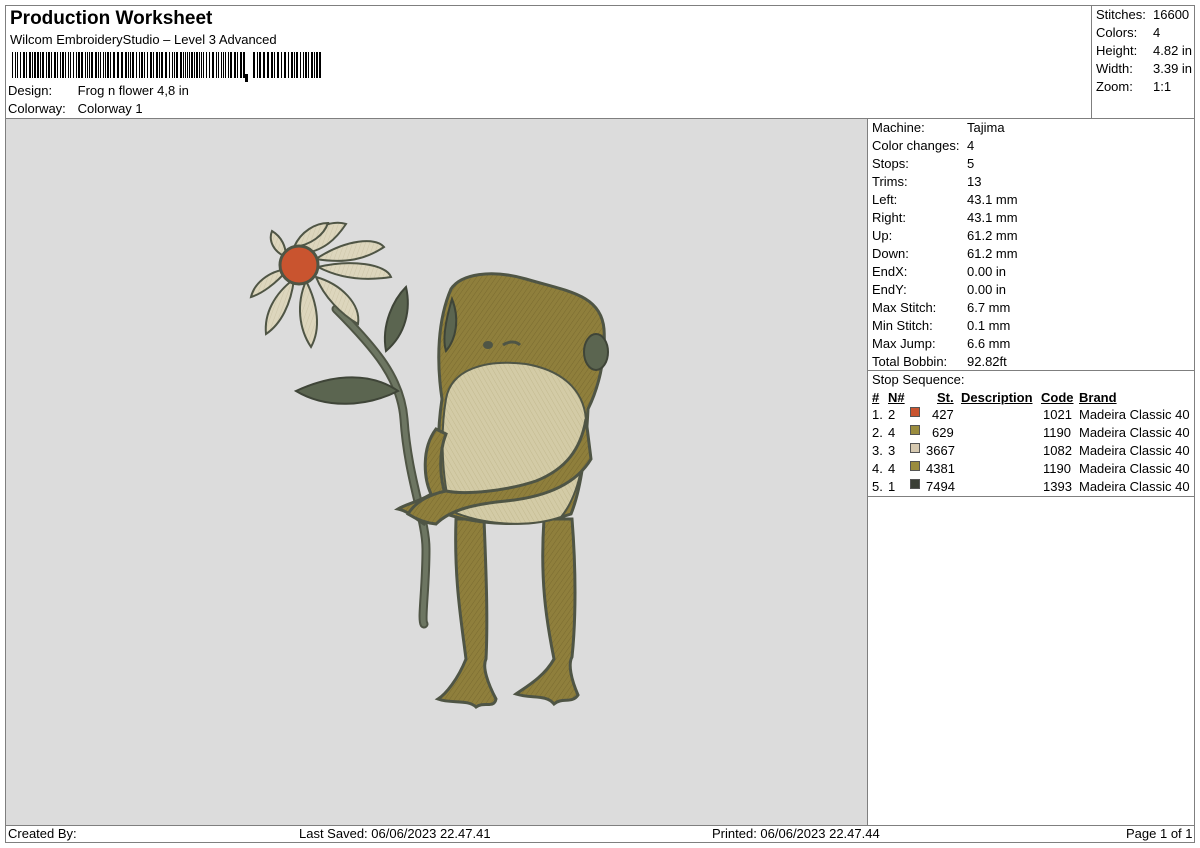 The width and height of the screenshot is (1200, 848). Describe the element at coordinates (890, 181) in the screenshot. I see `info-label: Trims:` at that location.